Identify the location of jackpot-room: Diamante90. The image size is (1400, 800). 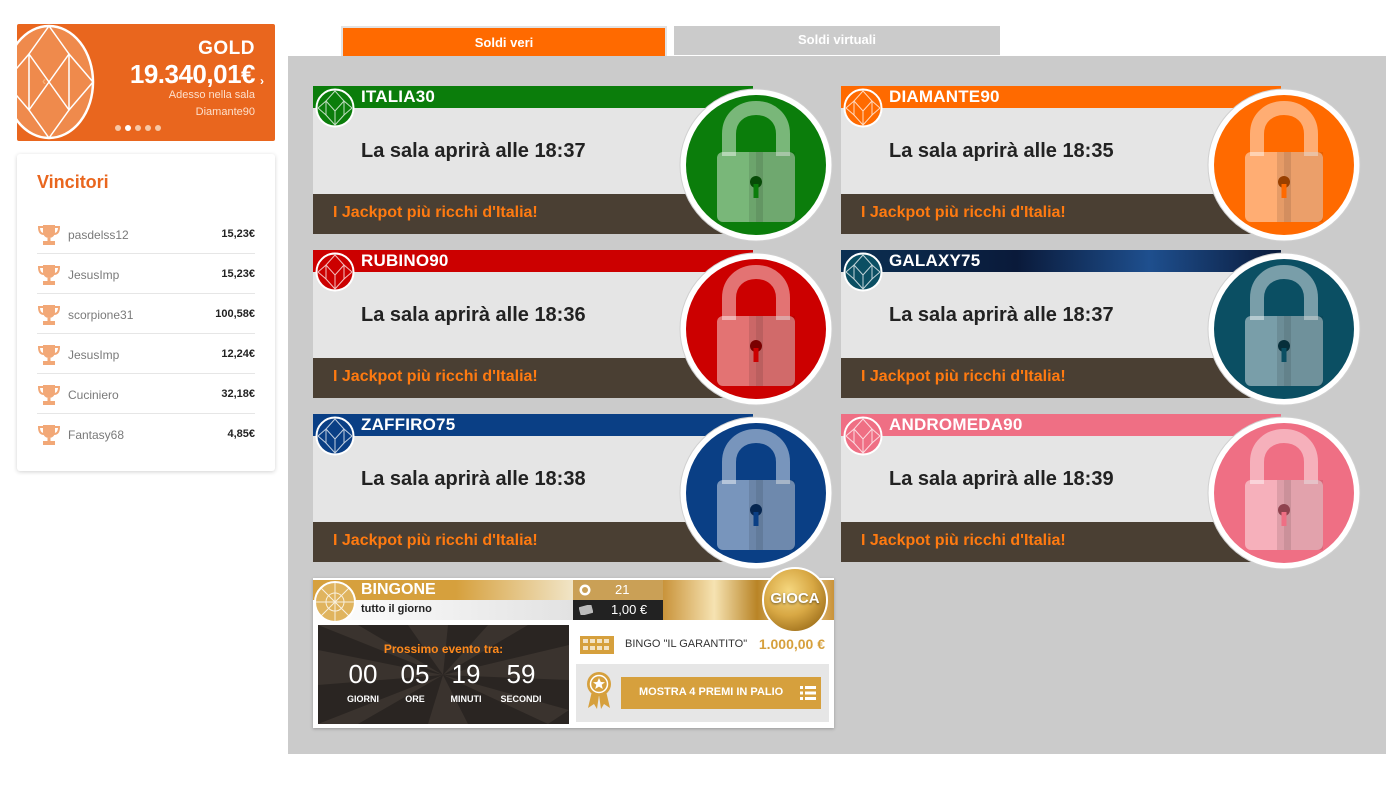
(225, 112).